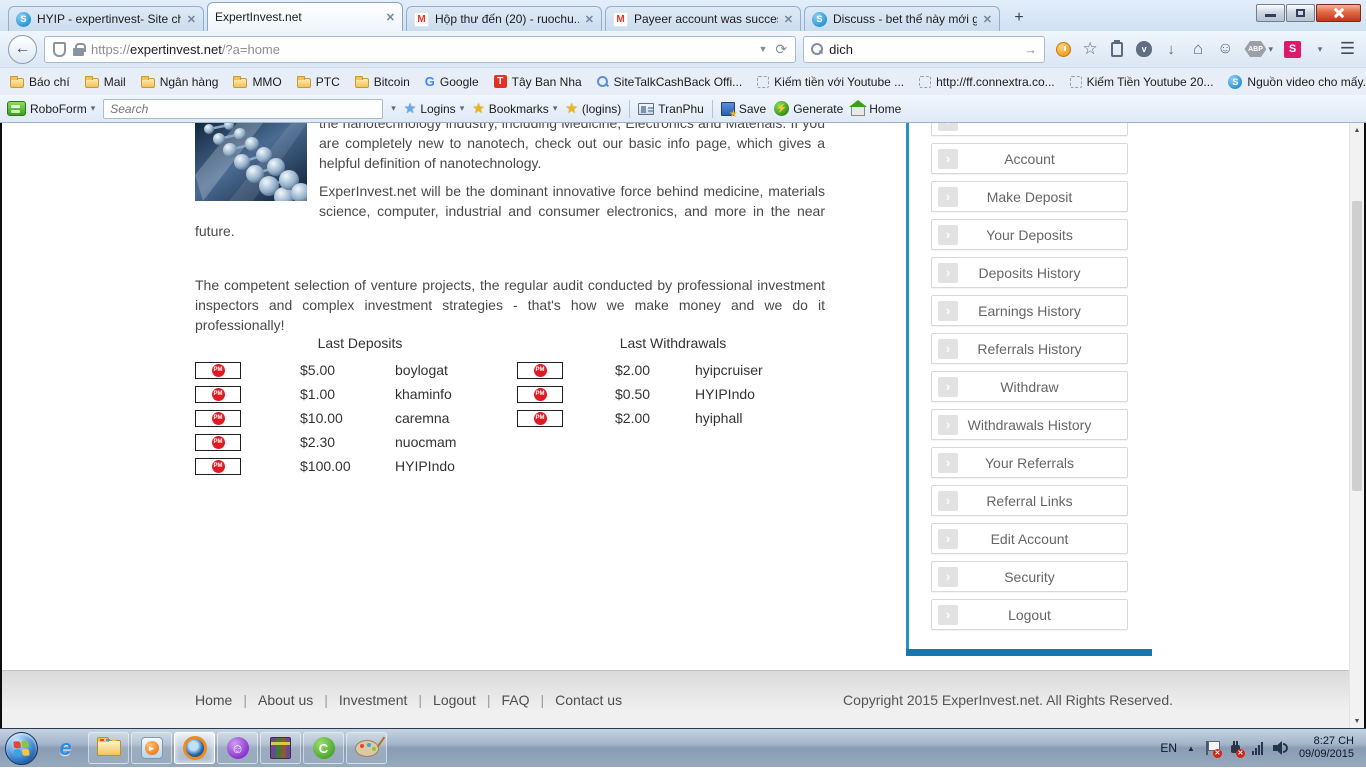 This screenshot has height=768, width=1366. Describe the element at coordinates (1029, 310) in the screenshot. I see `sidebar-item-earnings-history: › Earnings History` at that location.